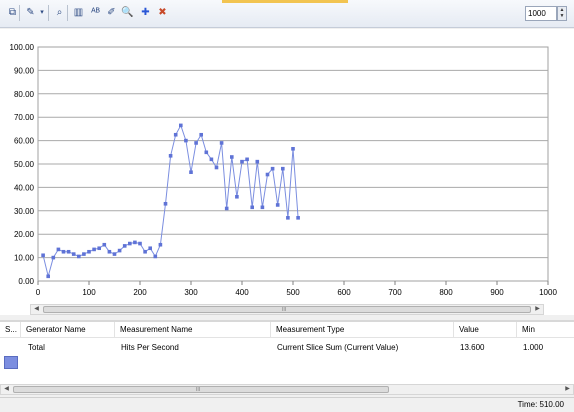  What do you see at coordinates (562, 13) in the screenshot?
I see `sample-count-spinner: ▲ ▼` at bounding box center [562, 13].